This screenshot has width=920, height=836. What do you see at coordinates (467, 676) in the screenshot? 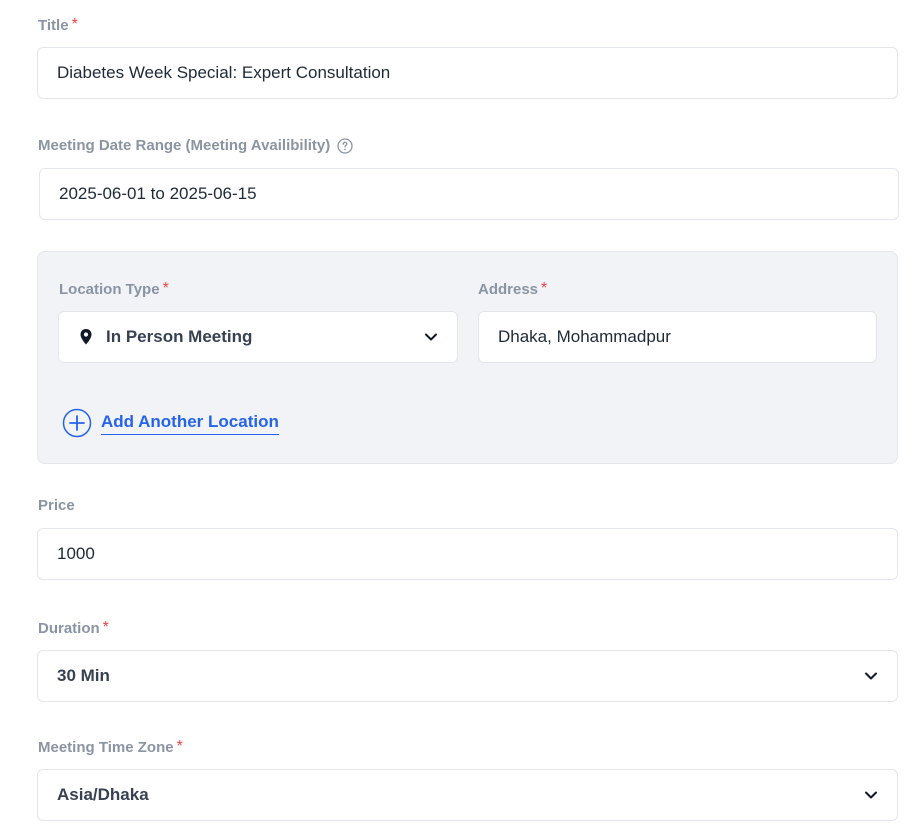
I see `duration-select: 30 Min` at bounding box center [467, 676].